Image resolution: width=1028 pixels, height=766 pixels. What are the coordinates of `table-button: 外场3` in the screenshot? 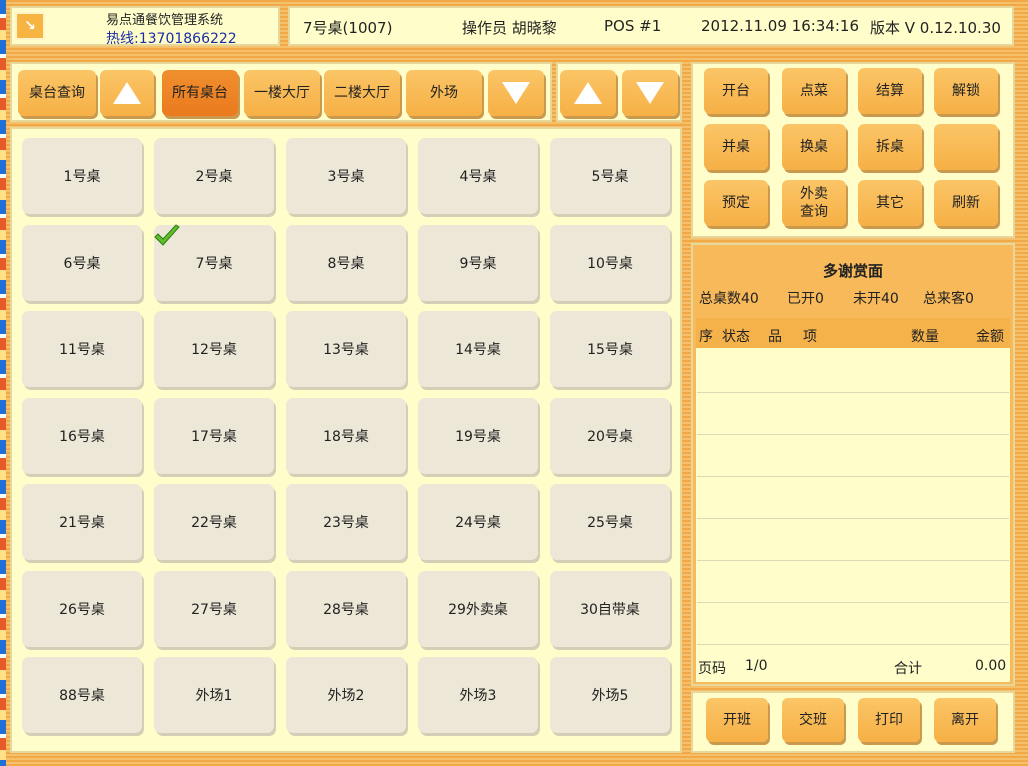 It's located at (478, 695).